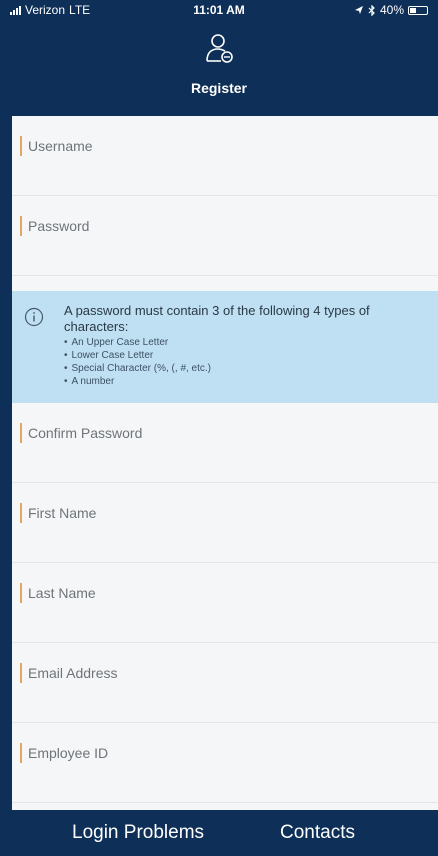 This screenshot has width=438, height=856. What do you see at coordinates (225, 523) in the screenshot?
I see `first-name-field: First Name` at bounding box center [225, 523].